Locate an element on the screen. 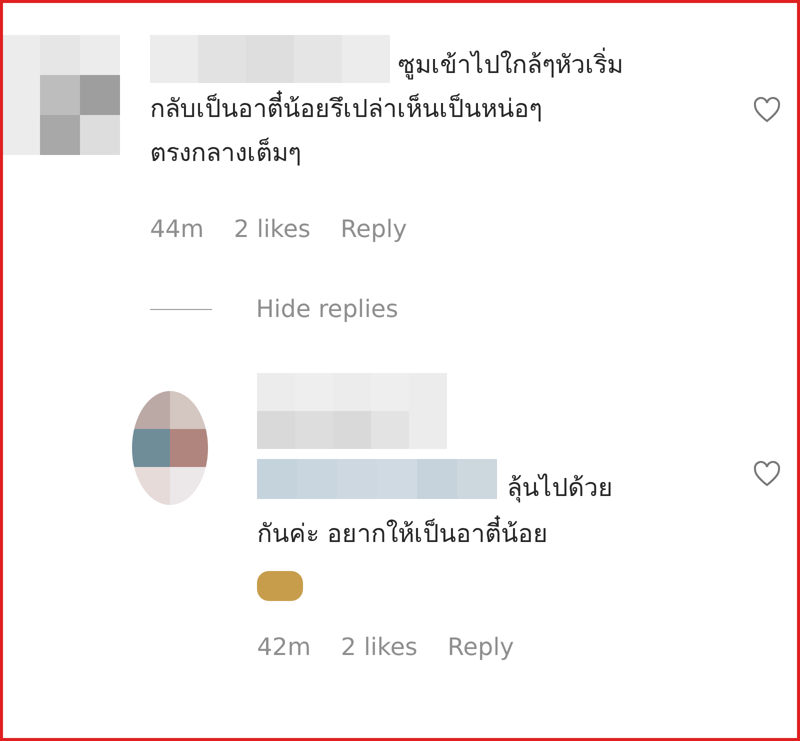 This screenshot has height=741, width=800. comment-text: ซูมเข้าไปใกล้ๆหัวเริ่ม is located at coordinates (510, 65).